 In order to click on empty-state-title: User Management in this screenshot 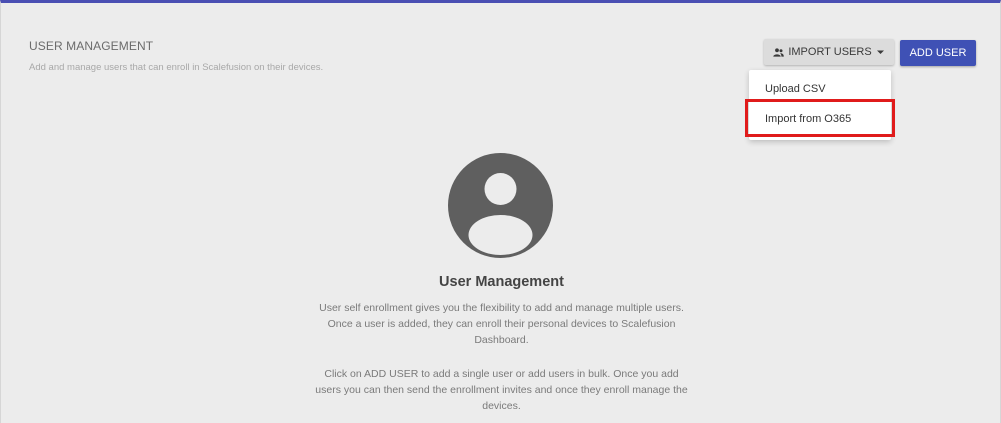, I will do `click(501, 282)`.